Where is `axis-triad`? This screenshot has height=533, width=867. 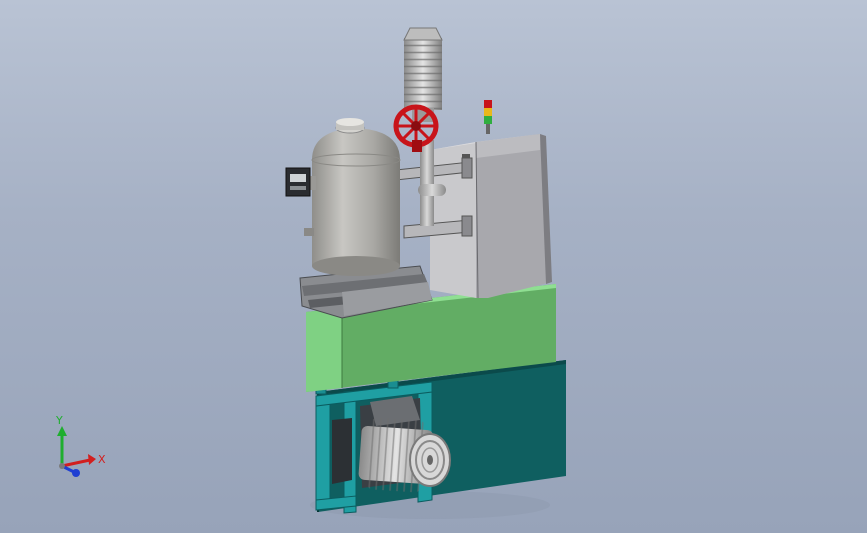 axis-triad is located at coordinates (76, 451).